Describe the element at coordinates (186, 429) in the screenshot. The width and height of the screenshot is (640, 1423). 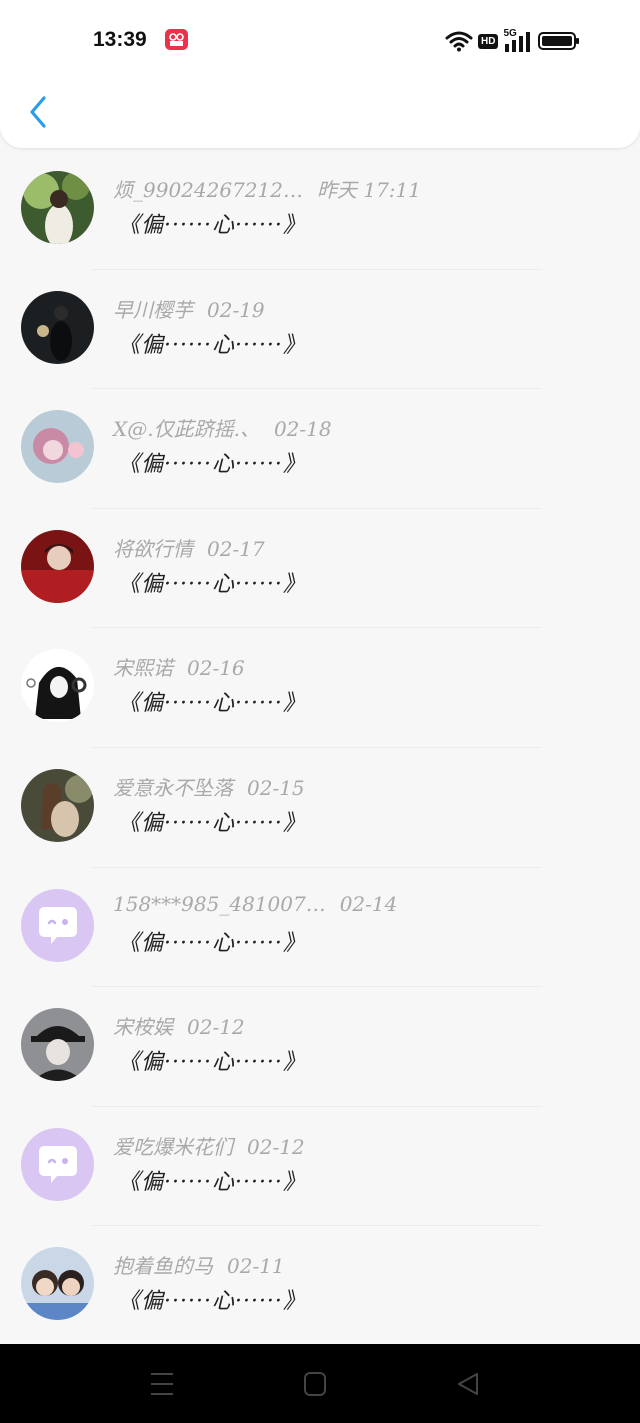
I see `sender-name: X@.仅茈跻摇.、` at that location.